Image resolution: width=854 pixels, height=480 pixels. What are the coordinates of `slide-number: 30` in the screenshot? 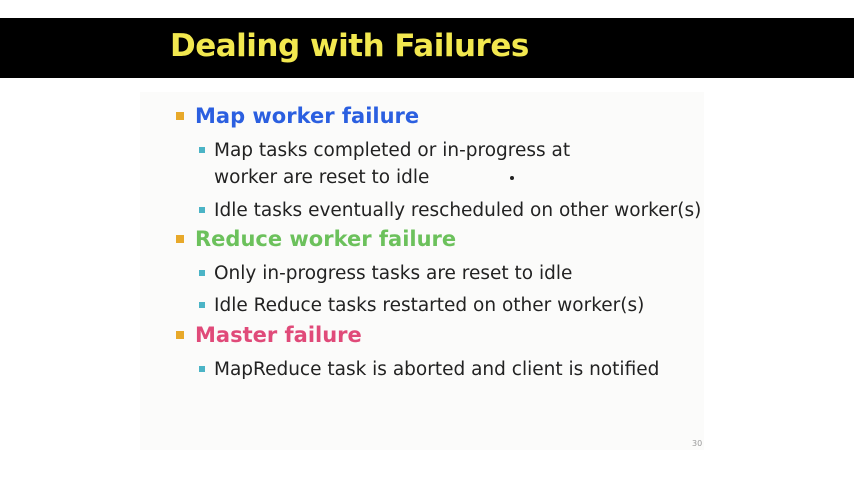 It's located at (697, 443).